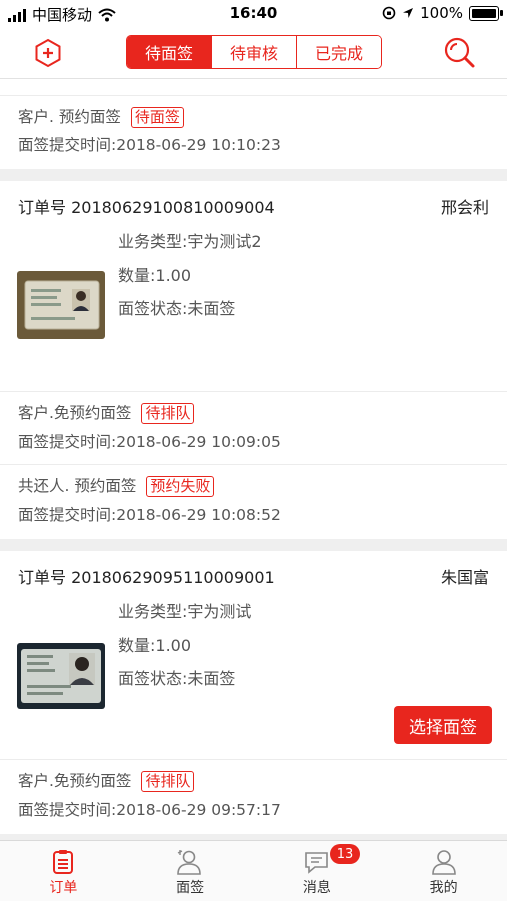  What do you see at coordinates (316, 888) in the screenshot?
I see `tab-label: 消息` at bounding box center [316, 888].